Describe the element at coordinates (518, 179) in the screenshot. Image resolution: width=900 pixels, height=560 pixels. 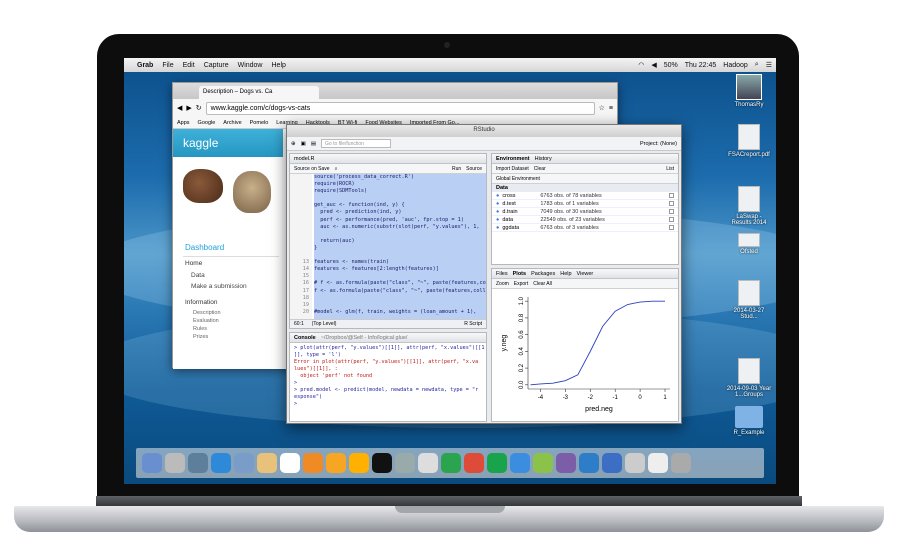
I see `global-env-select: Global Environment` at that location.